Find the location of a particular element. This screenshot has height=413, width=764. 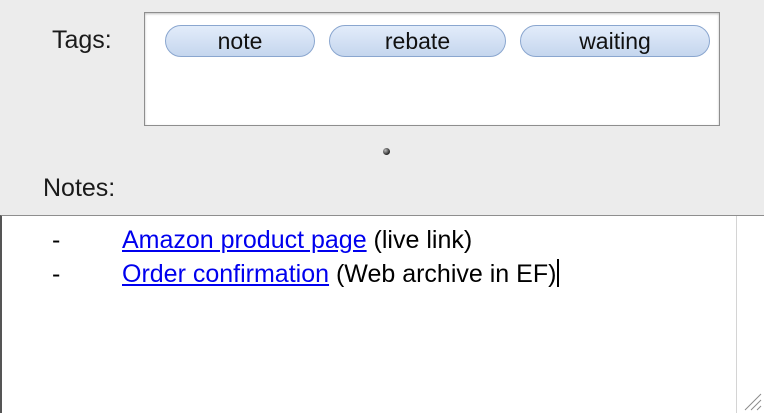

tags-label: Tags: is located at coordinates (82, 40).